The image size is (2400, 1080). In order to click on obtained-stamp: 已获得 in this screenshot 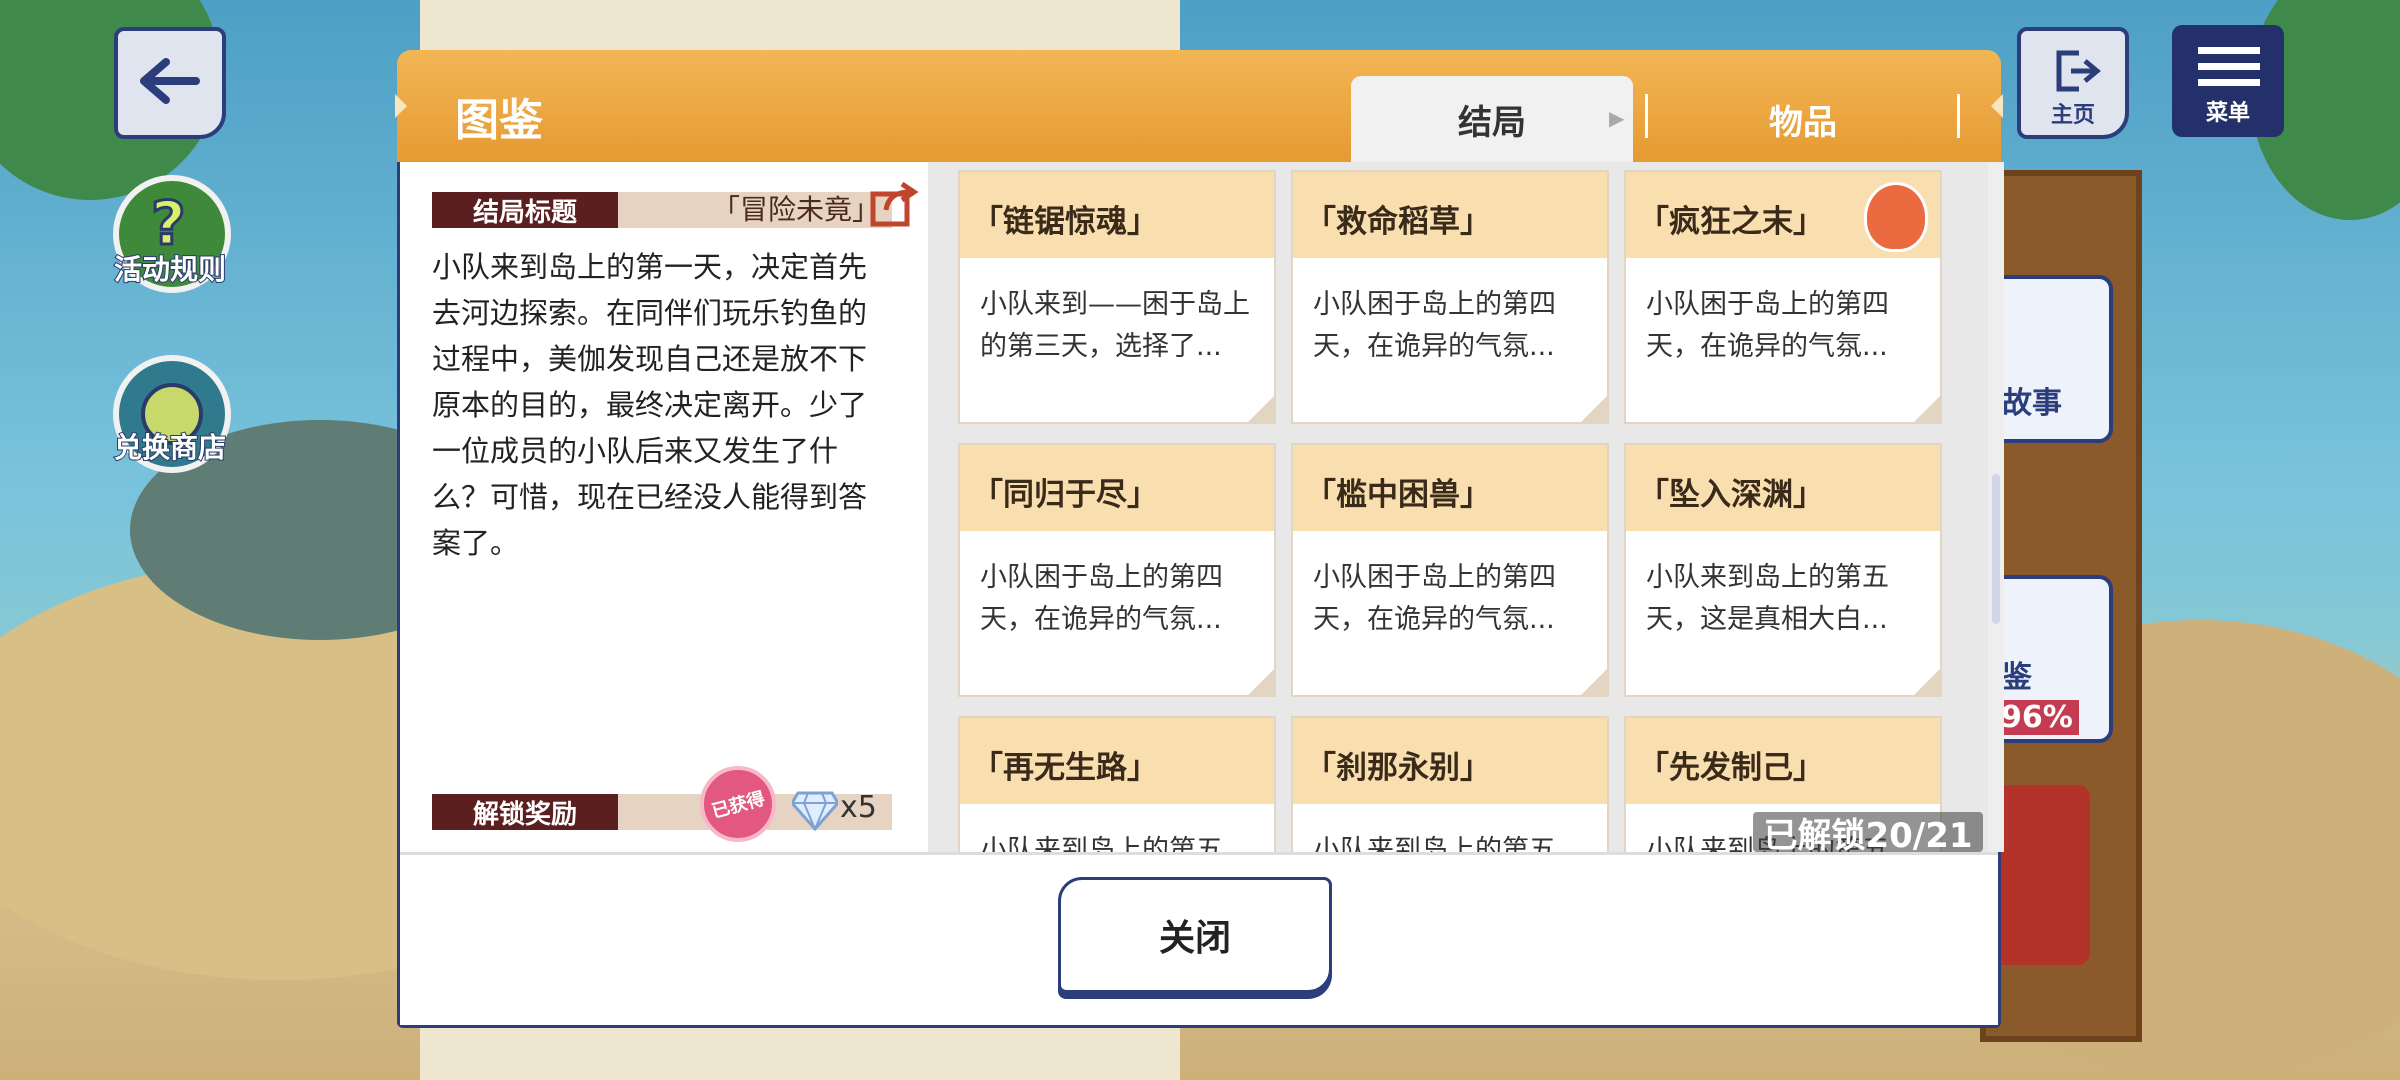, I will do `click(738, 804)`.